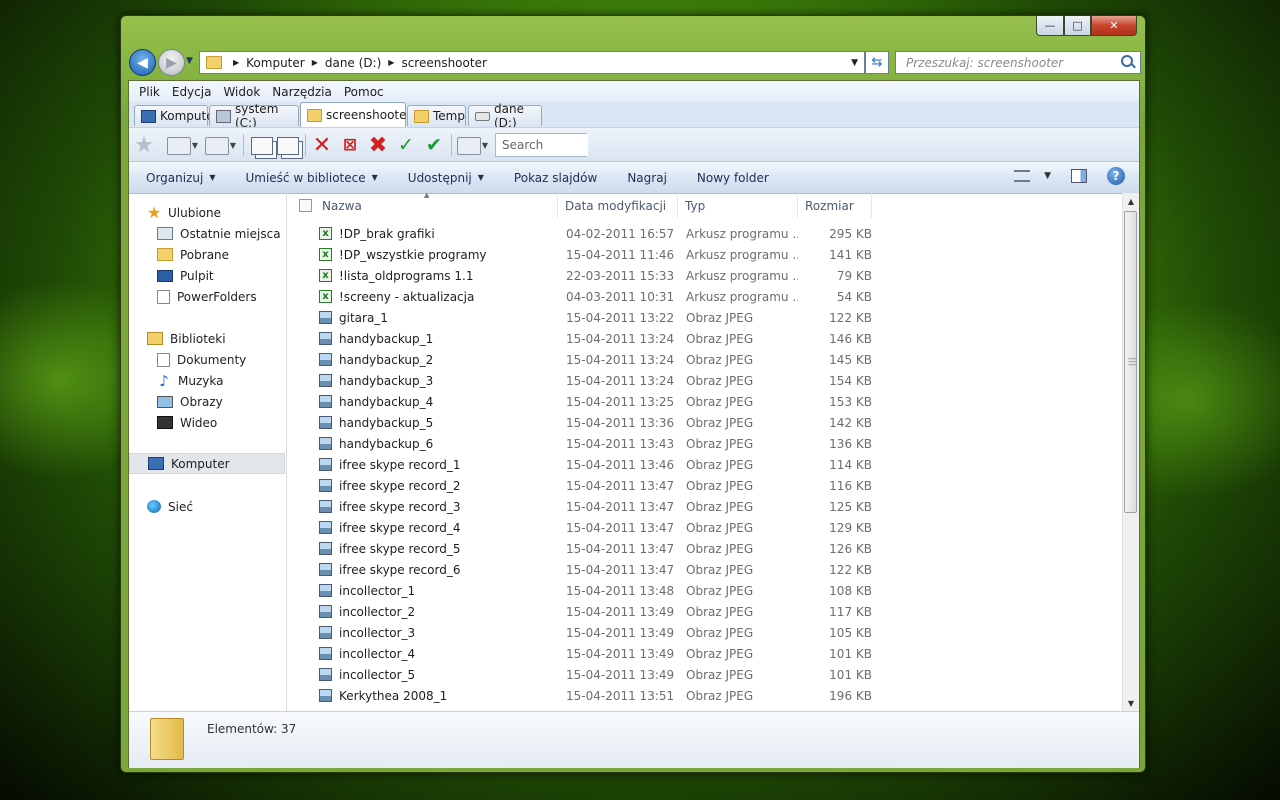 This screenshot has width=1280, height=800. Describe the element at coordinates (207, 212) in the screenshot. I see `sidebar-item-favorites: ★ Ulubione` at that location.